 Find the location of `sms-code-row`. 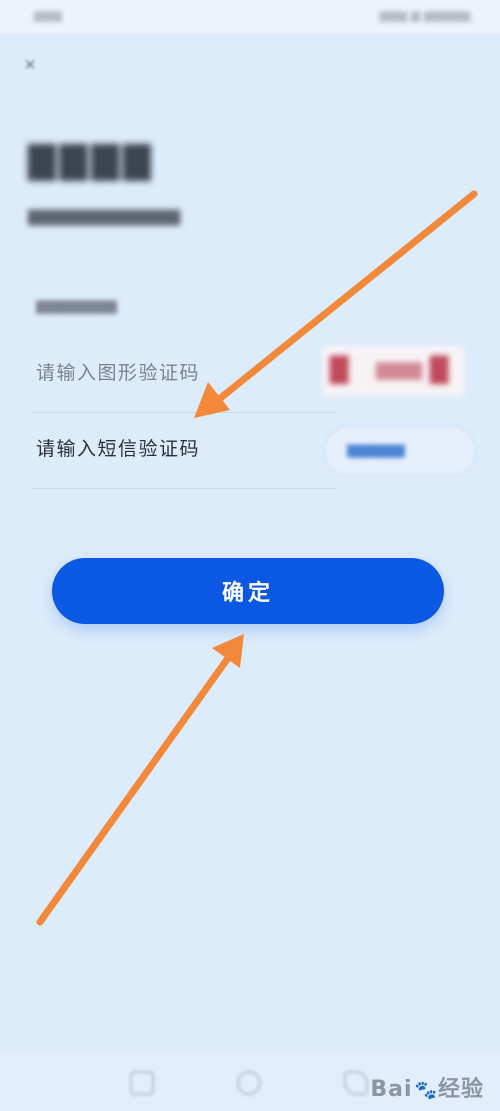

sms-code-row is located at coordinates (184, 452).